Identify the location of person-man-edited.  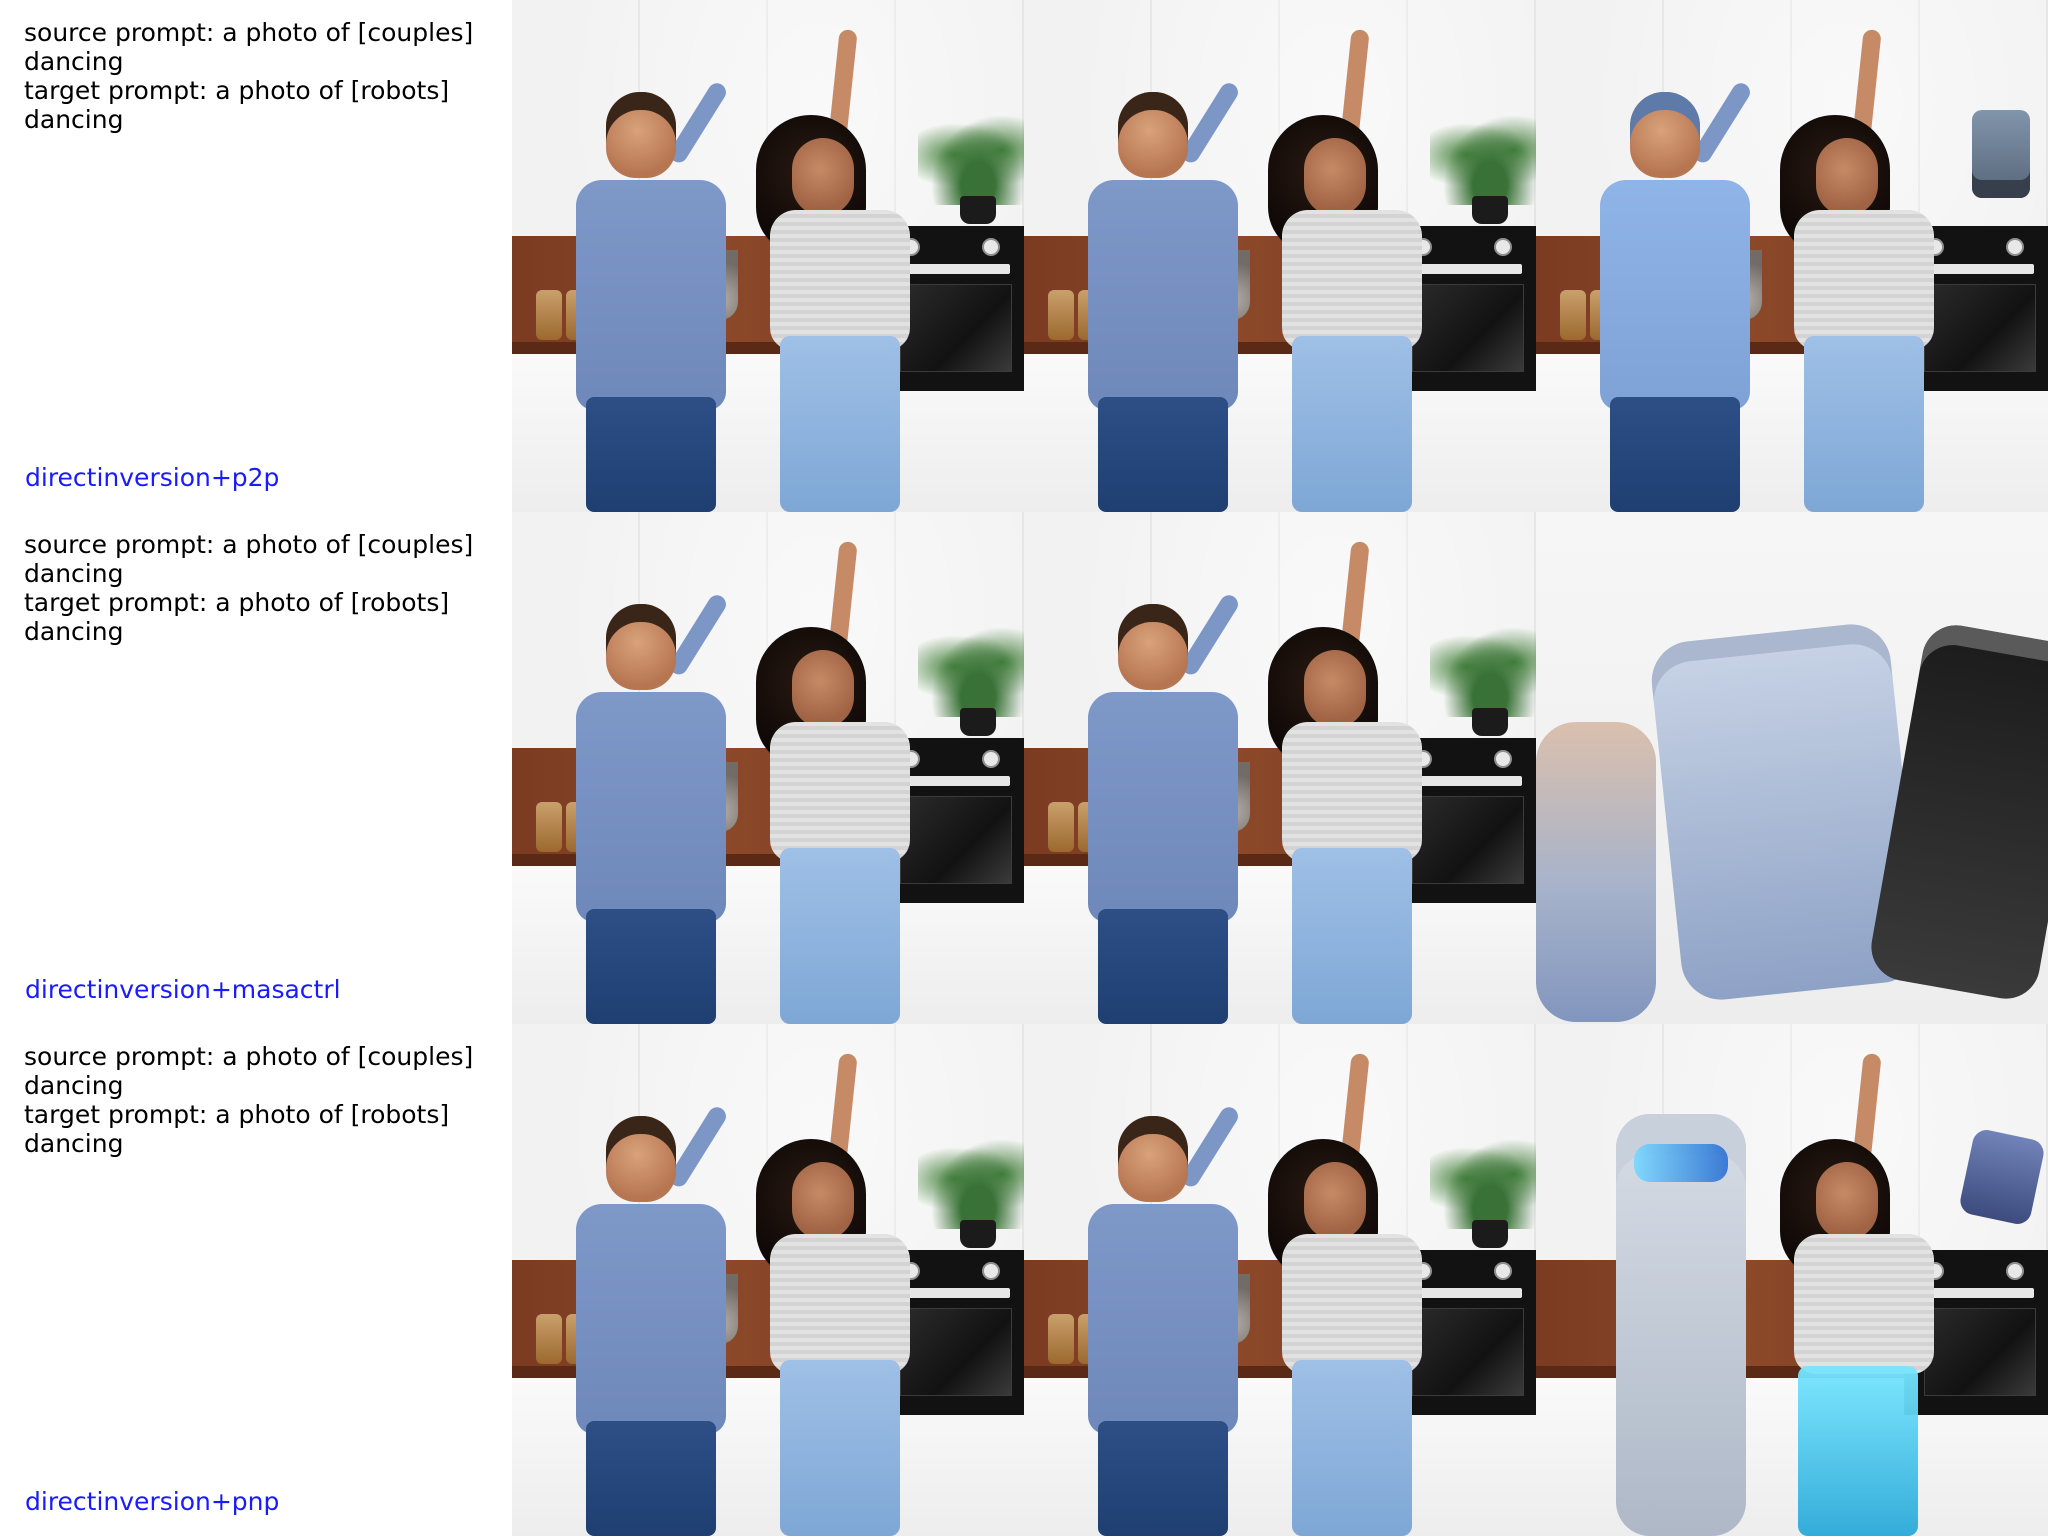
(1685, 295).